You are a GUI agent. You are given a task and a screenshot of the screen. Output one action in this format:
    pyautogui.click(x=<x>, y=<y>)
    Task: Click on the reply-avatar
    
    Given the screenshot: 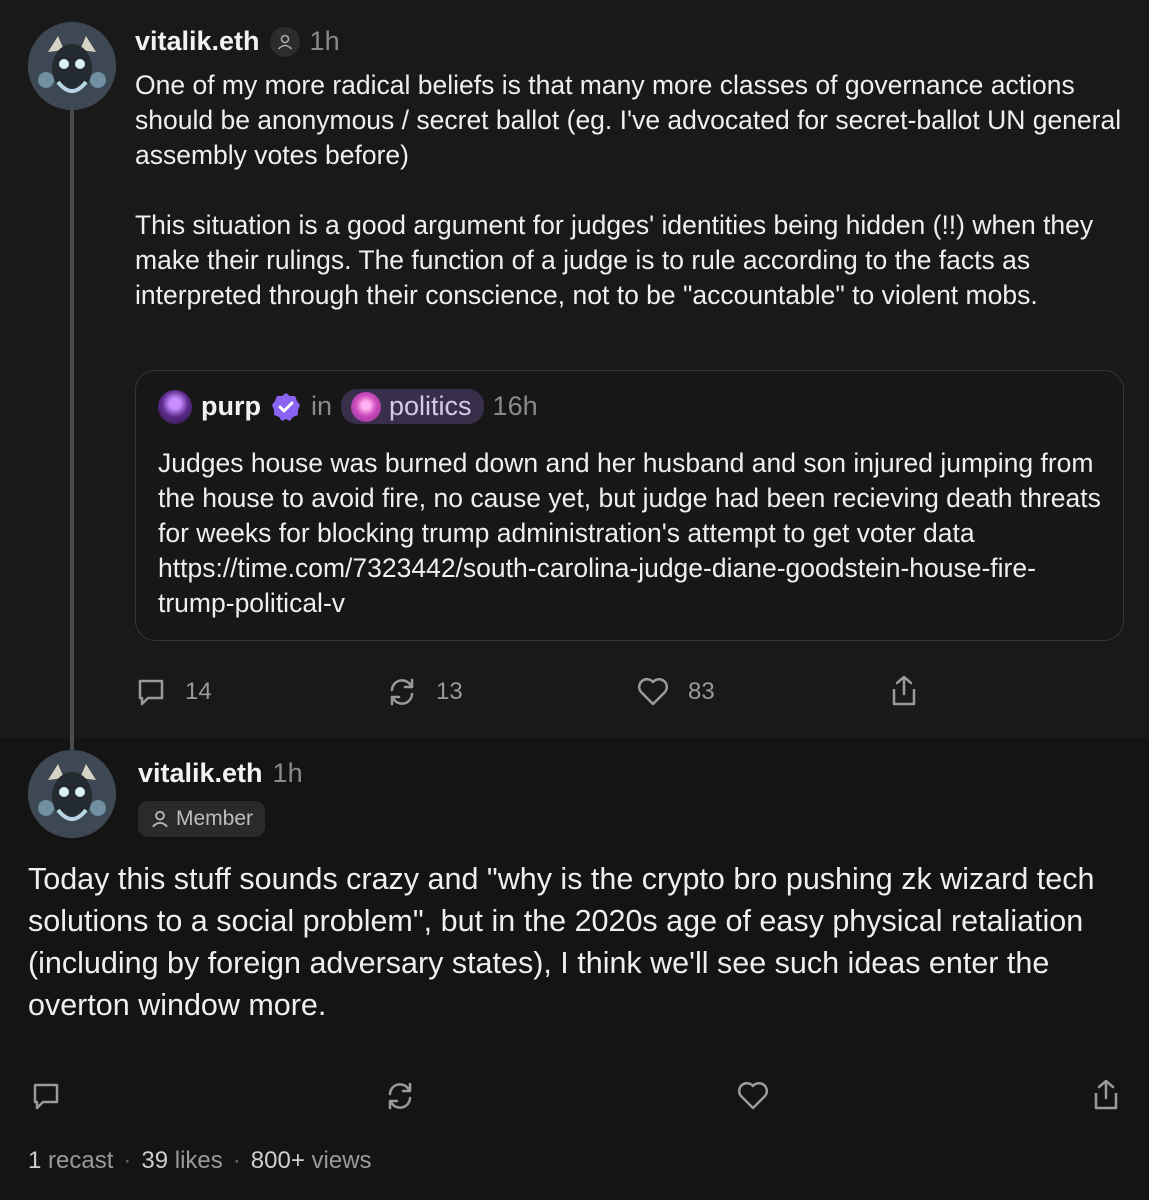 What is the action you would take?
    pyautogui.click(x=72, y=794)
    